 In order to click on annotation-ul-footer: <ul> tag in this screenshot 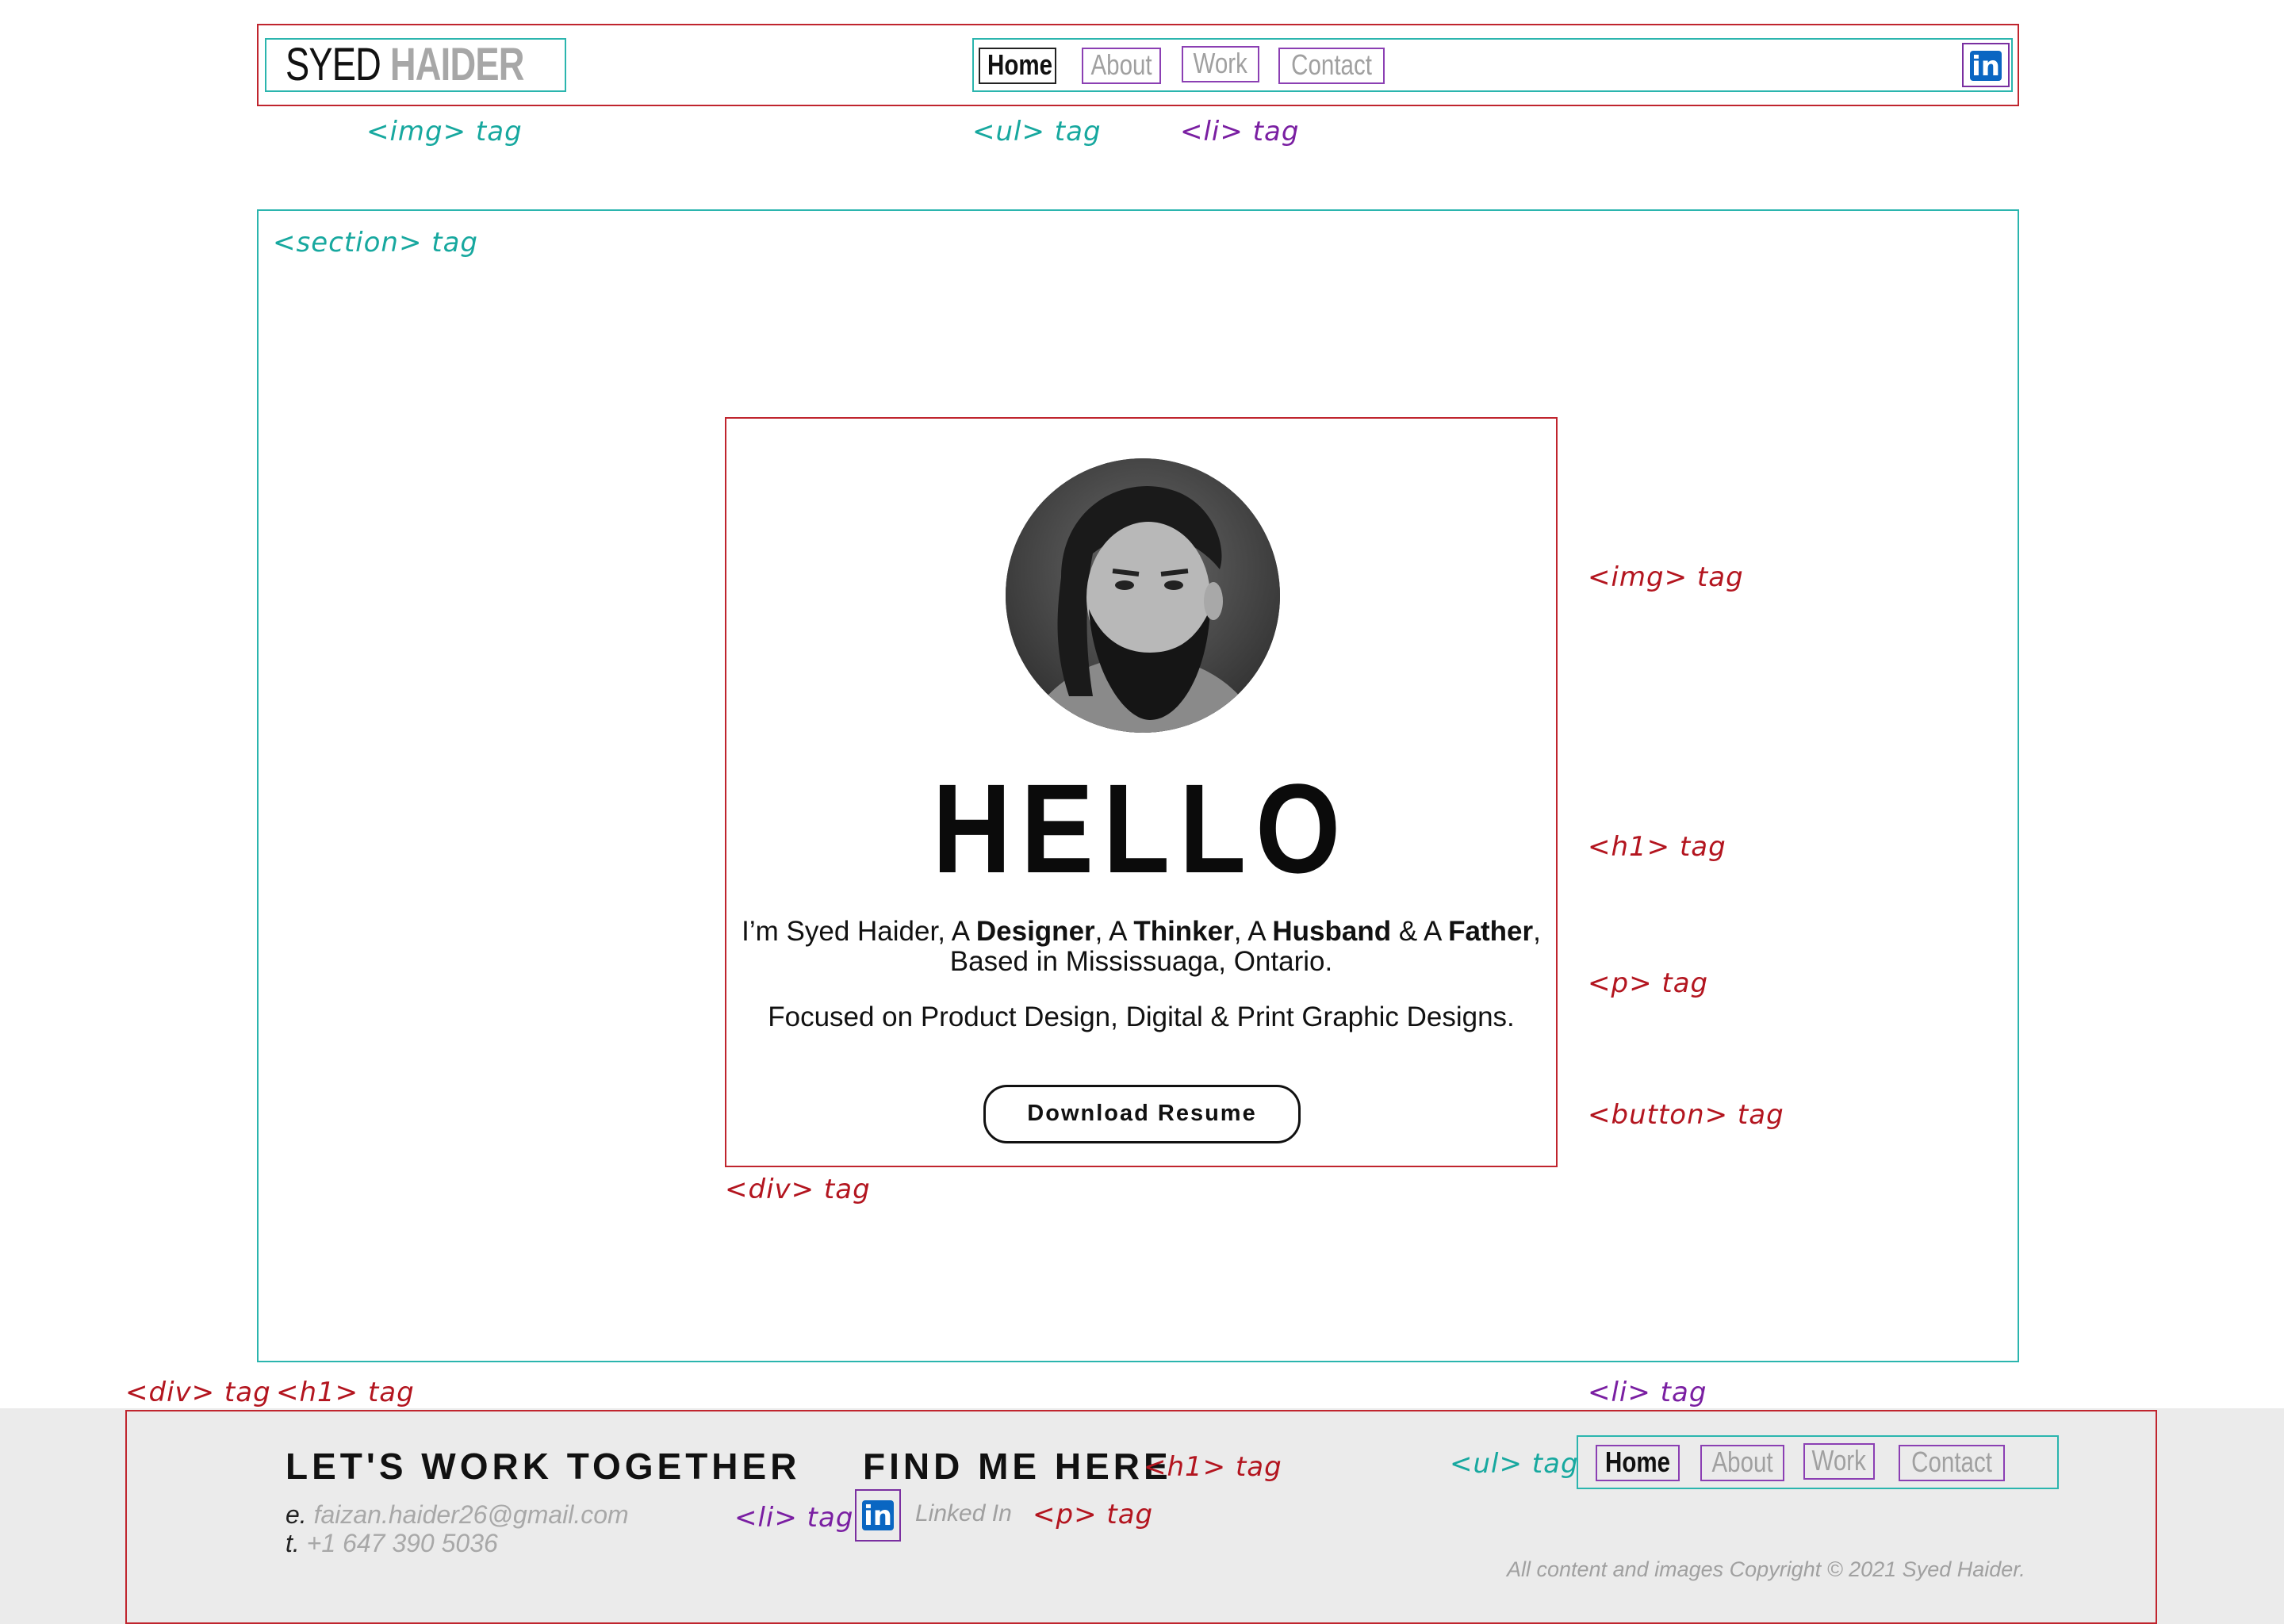, I will do `click(1514, 1464)`.